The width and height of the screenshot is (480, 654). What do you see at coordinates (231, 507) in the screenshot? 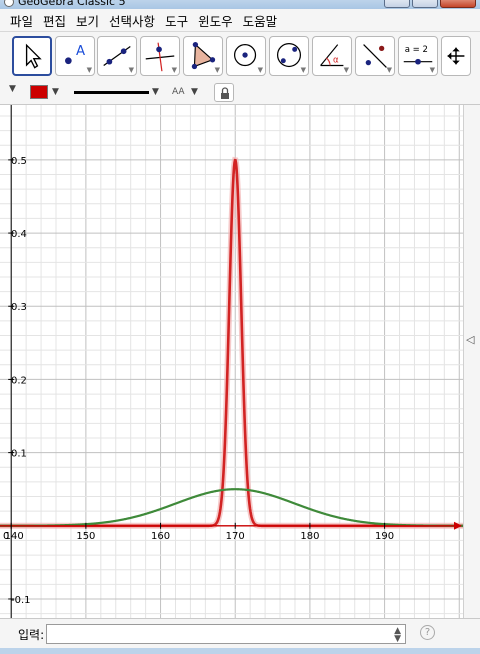
I see `wide-normal-curve` at bounding box center [231, 507].